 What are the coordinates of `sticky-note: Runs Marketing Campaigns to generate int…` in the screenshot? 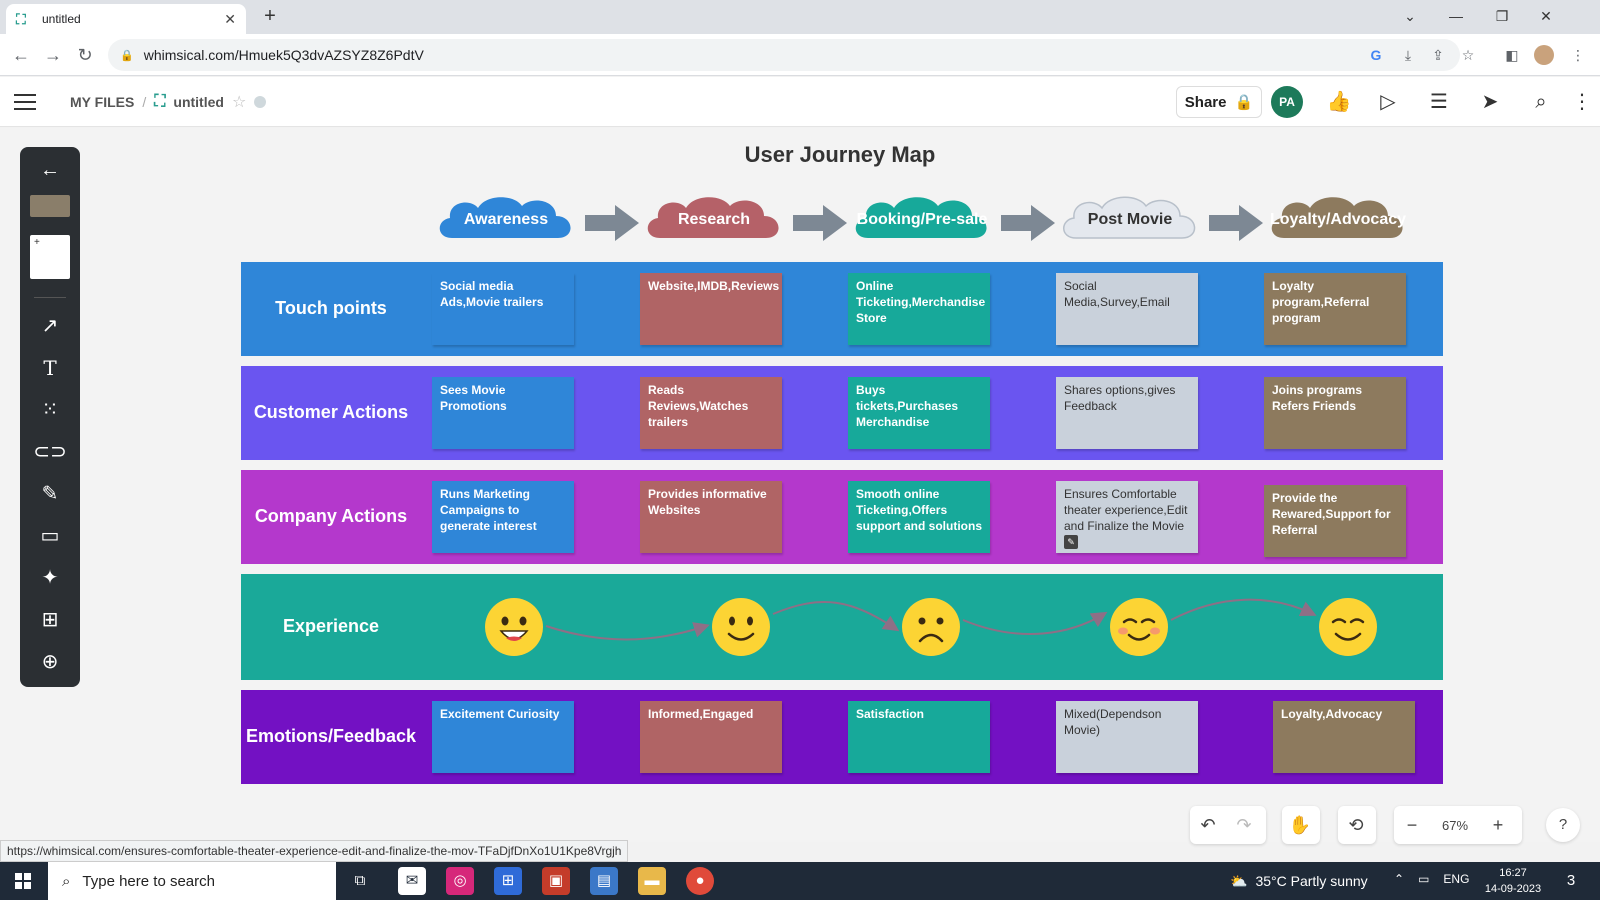 It's located at (503, 517).